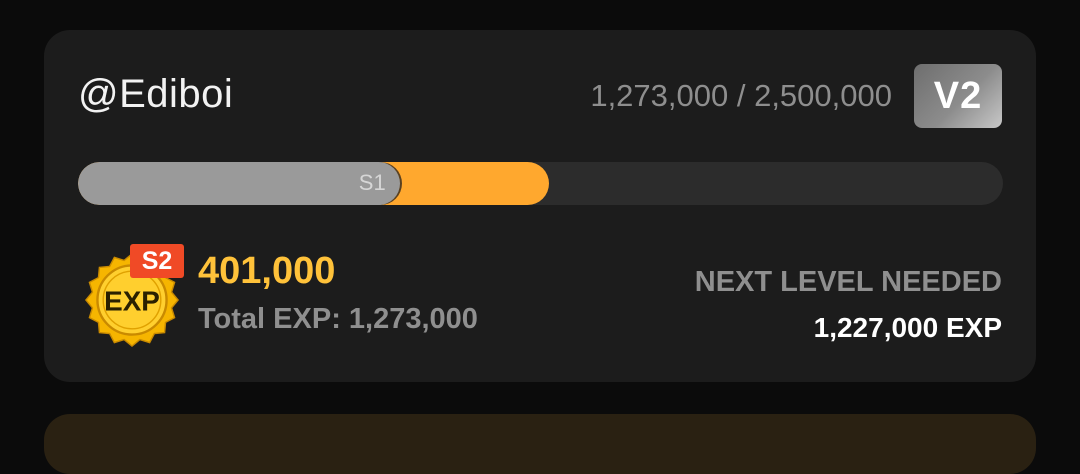 The image size is (1080, 474). I want to click on previous-season-fill: S1, so click(239, 183).